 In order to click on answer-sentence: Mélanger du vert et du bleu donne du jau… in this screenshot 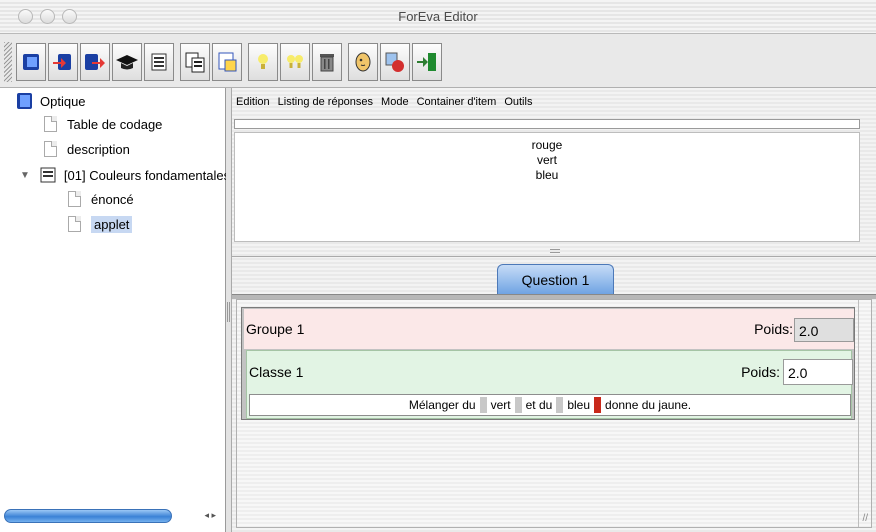, I will do `click(550, 405)`.